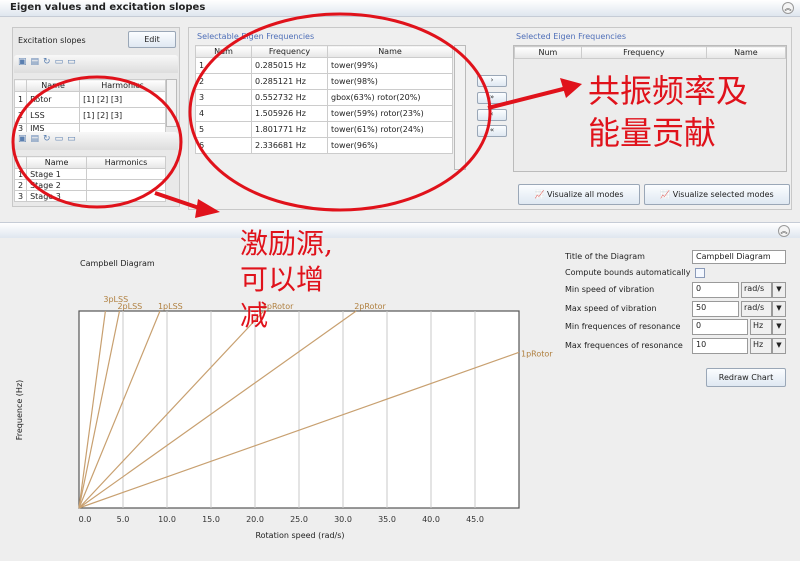  What do you see at coordinates (739, 257) in the screenshot?
I see `title-input: Campbell Diagram` at bounding box center [739, 257].